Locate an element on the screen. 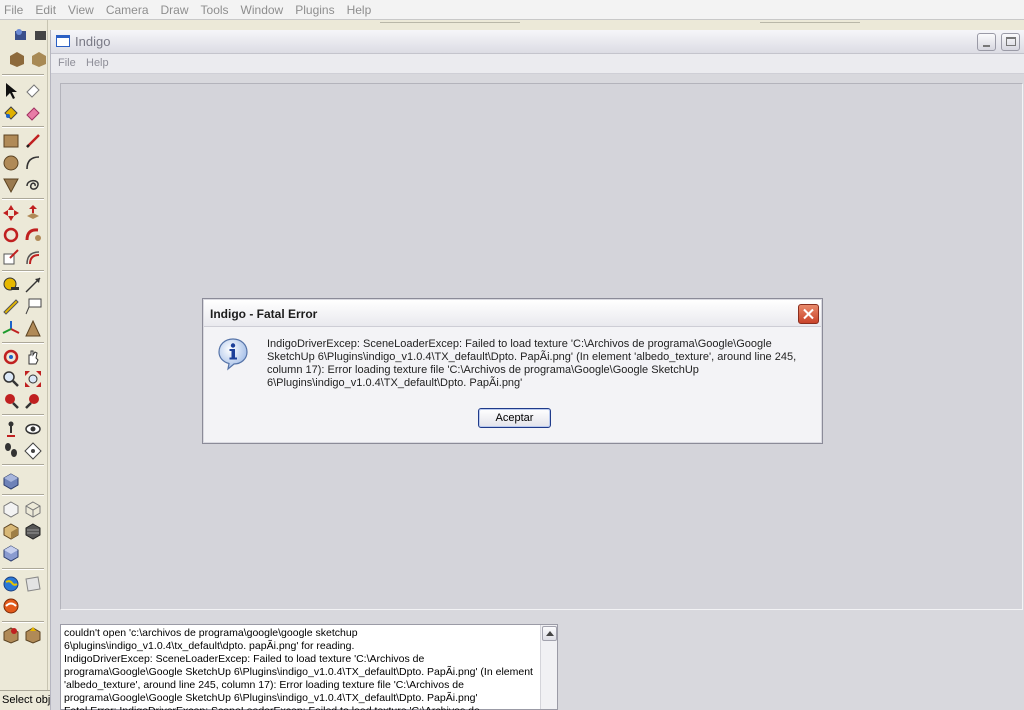 The height and width of the screenshot is (710, 1024). indigo-menubar: File Help is located at coordinates (537, 64).